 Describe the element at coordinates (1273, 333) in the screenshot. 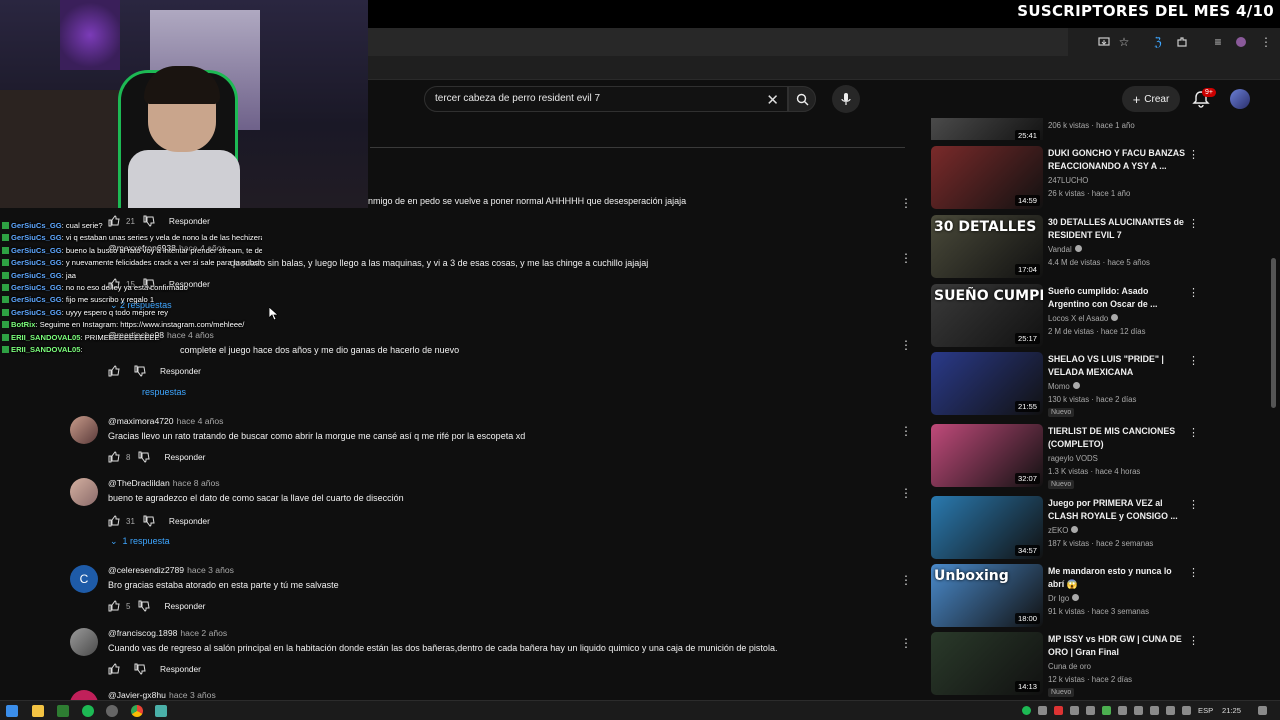

I see `page-scrollbar` at that location.